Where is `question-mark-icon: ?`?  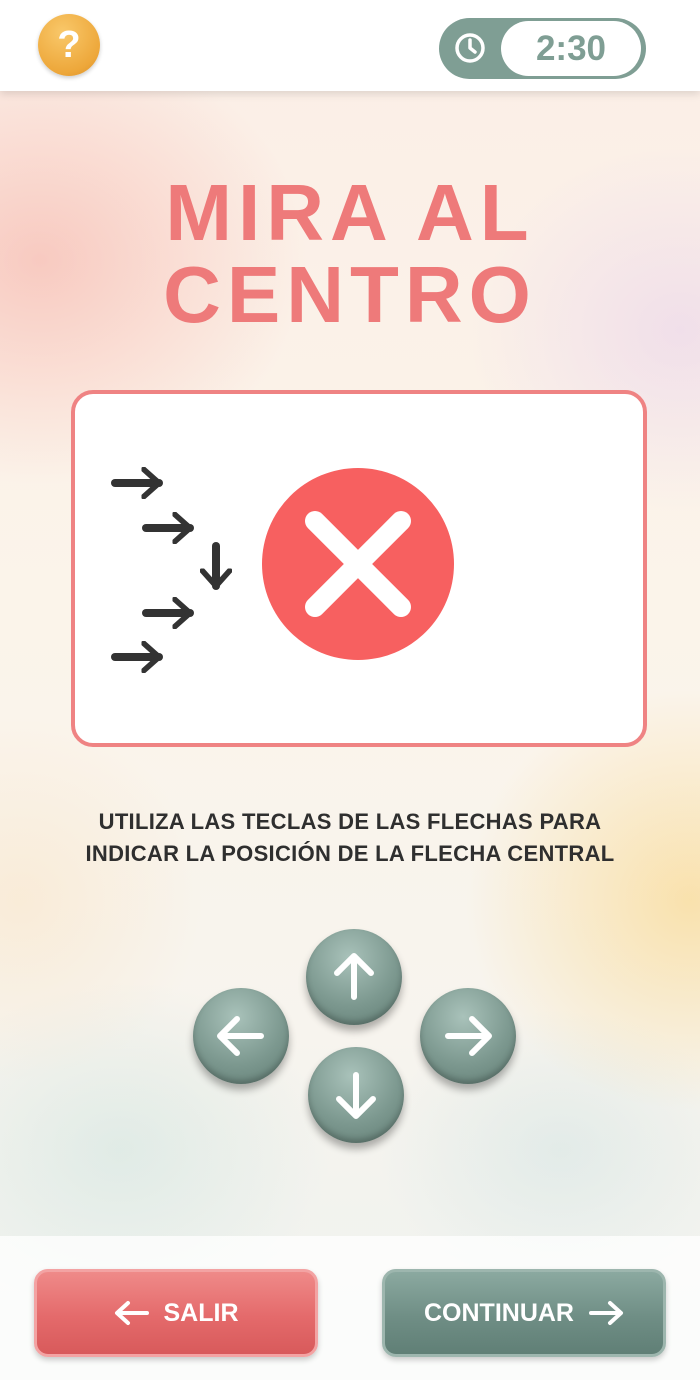
question-mark-icon: ? is located at coordinates (69, 44).